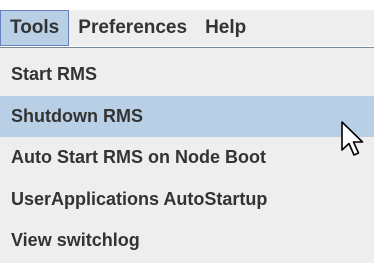 The width and height of the screenshot is (374, 263). I want to click on menu-bar: Tools Preferences Help, so click(187, 28).